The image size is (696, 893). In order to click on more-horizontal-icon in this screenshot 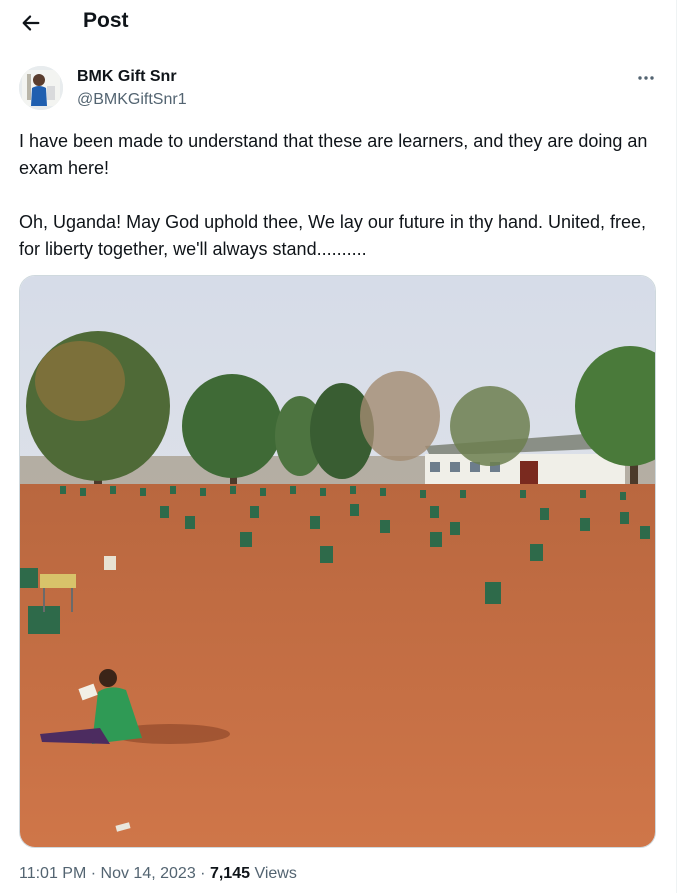, I will do `click(646, 78)`.